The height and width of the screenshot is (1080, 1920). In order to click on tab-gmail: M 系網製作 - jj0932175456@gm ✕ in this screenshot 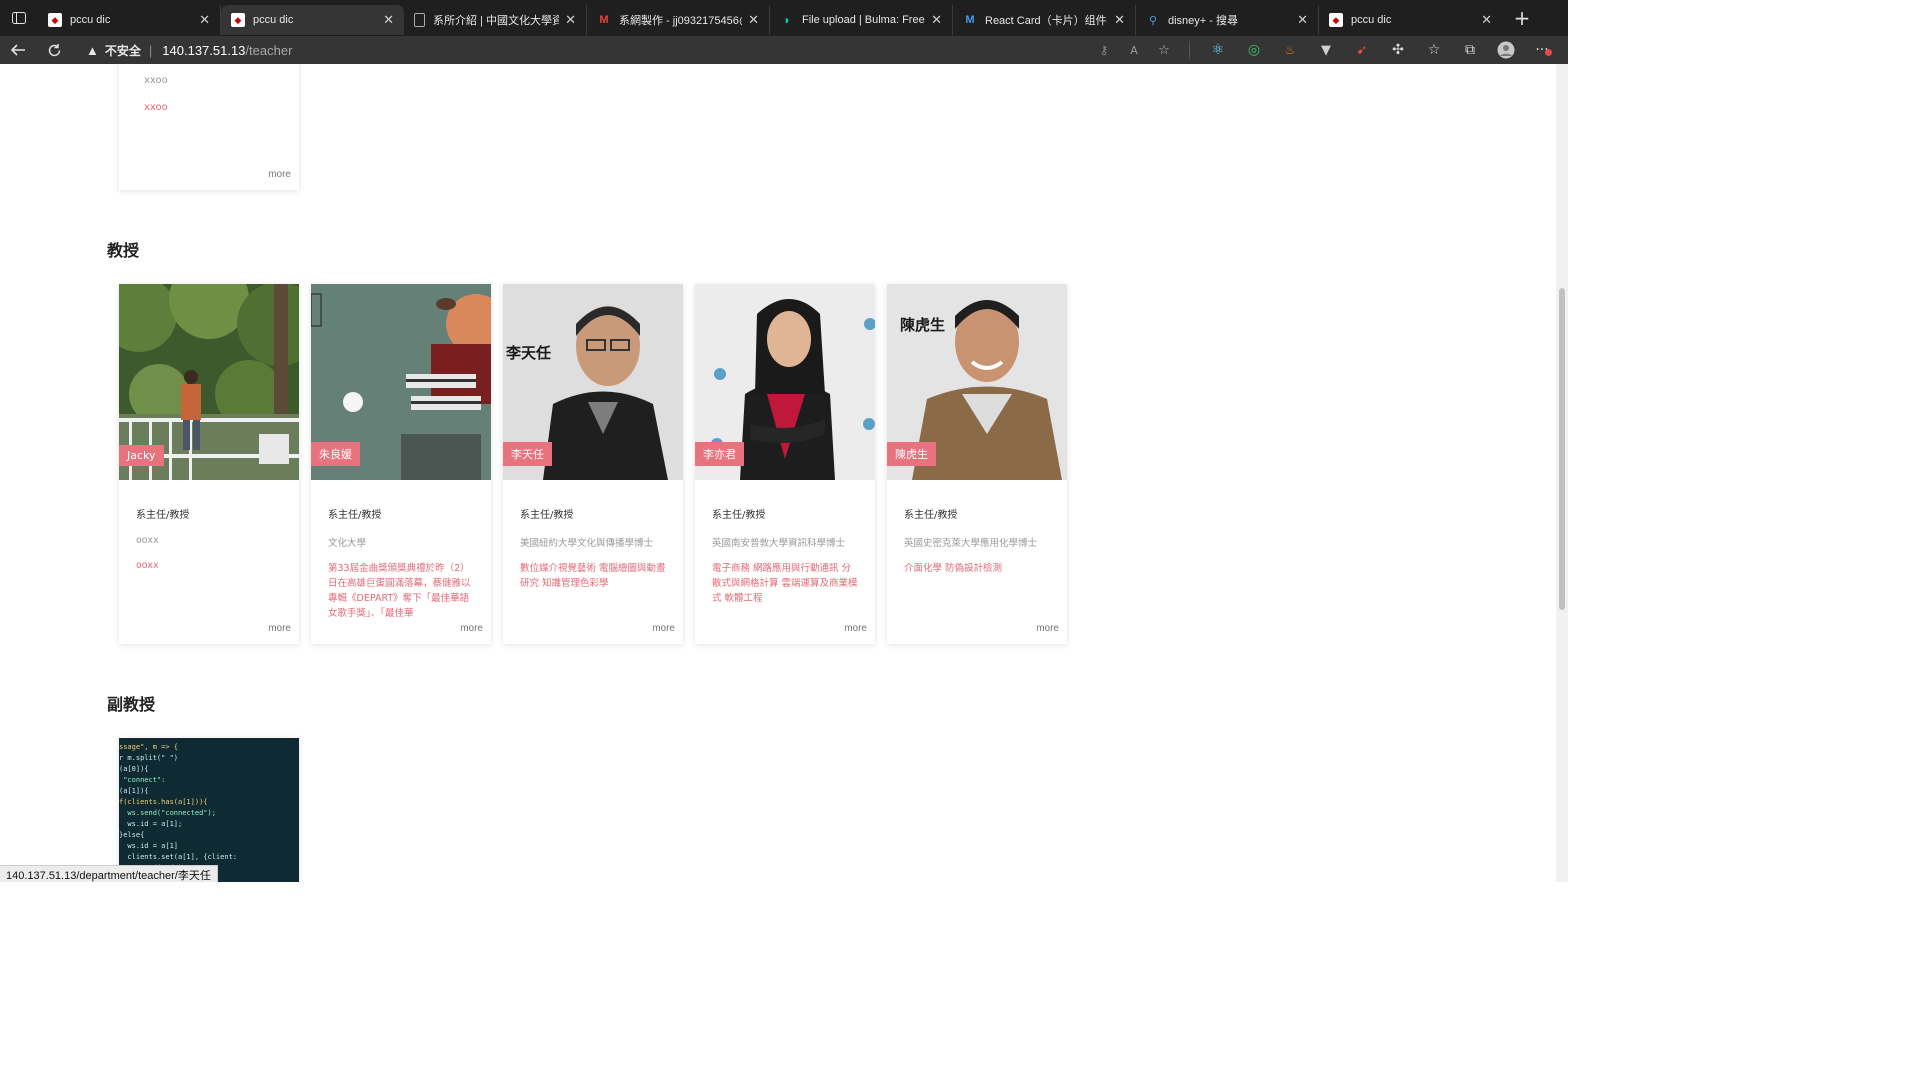, I will do `click(678, 20)`.